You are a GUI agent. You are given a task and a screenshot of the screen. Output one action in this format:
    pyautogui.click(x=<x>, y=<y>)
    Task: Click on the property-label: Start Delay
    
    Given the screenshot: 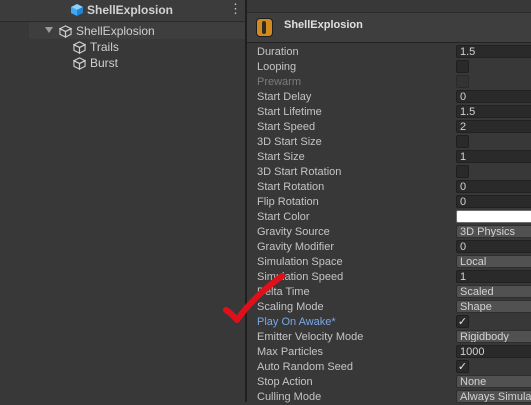 What is the action you would take?
    pyautogui.click(x=284, y=97)
    